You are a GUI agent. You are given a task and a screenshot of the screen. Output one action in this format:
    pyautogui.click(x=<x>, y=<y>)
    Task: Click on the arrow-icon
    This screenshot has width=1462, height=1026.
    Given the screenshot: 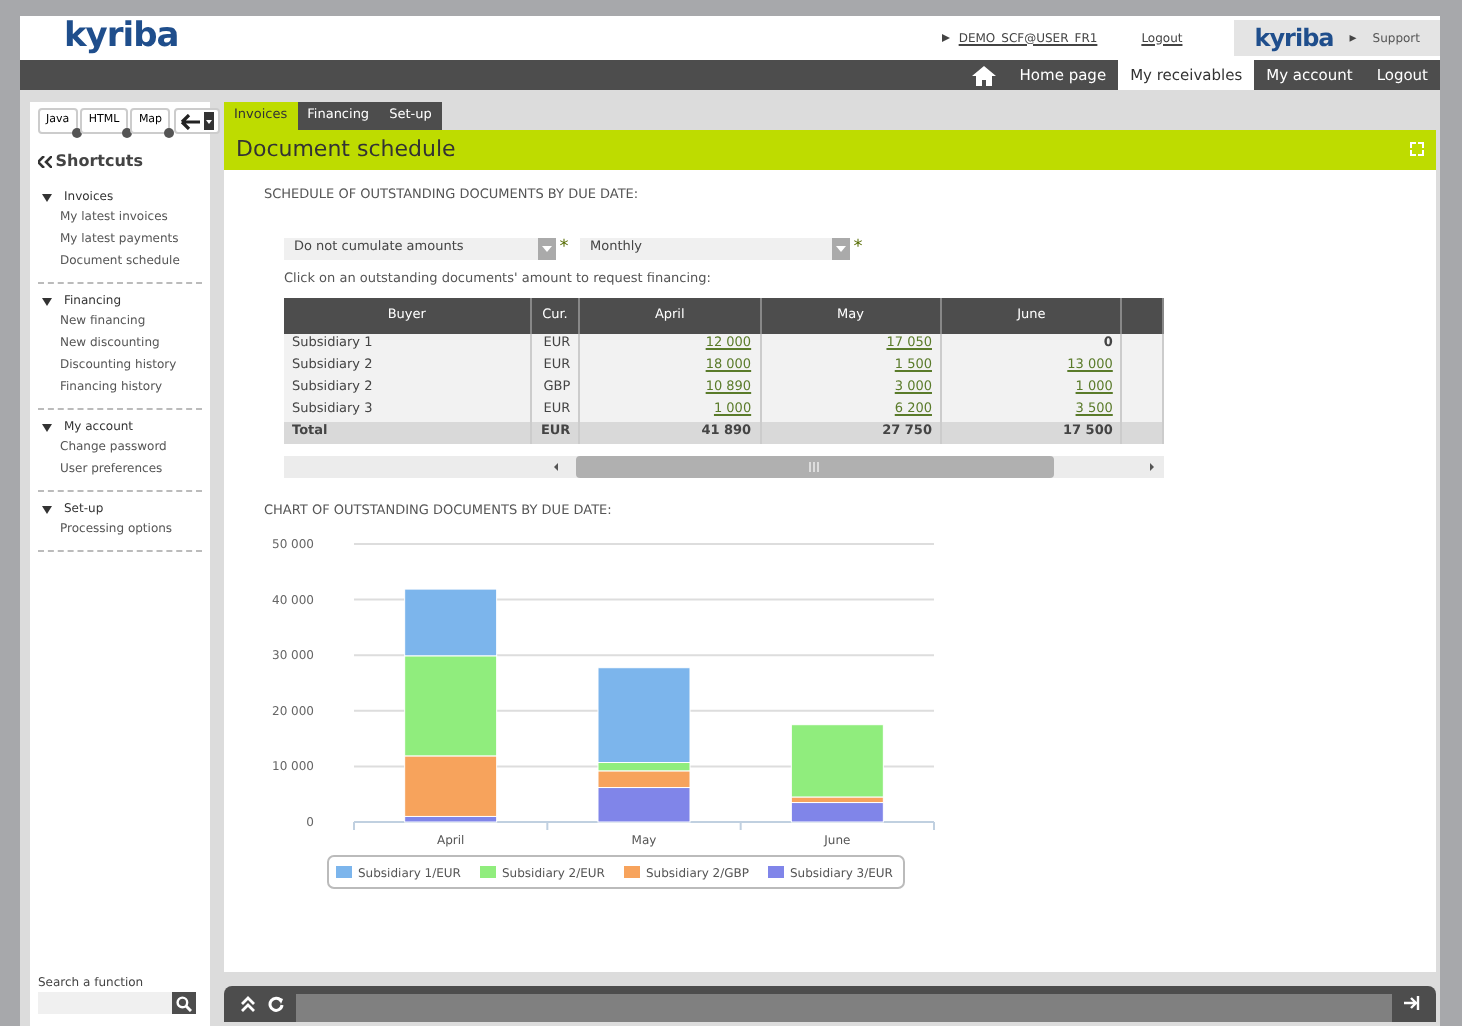 What is the action you would take?
    pyautogui.click(x=946, y=38)
    